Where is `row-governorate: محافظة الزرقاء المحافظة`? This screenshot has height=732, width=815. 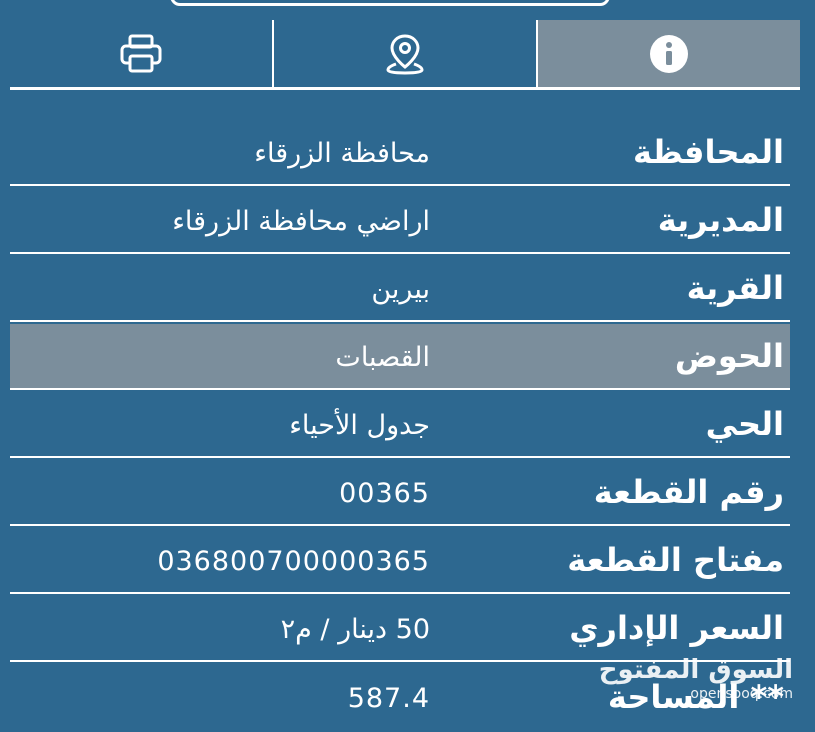
row-governorate: محافظة الزرقاء المحافظة is located at coordinates (400, 153).